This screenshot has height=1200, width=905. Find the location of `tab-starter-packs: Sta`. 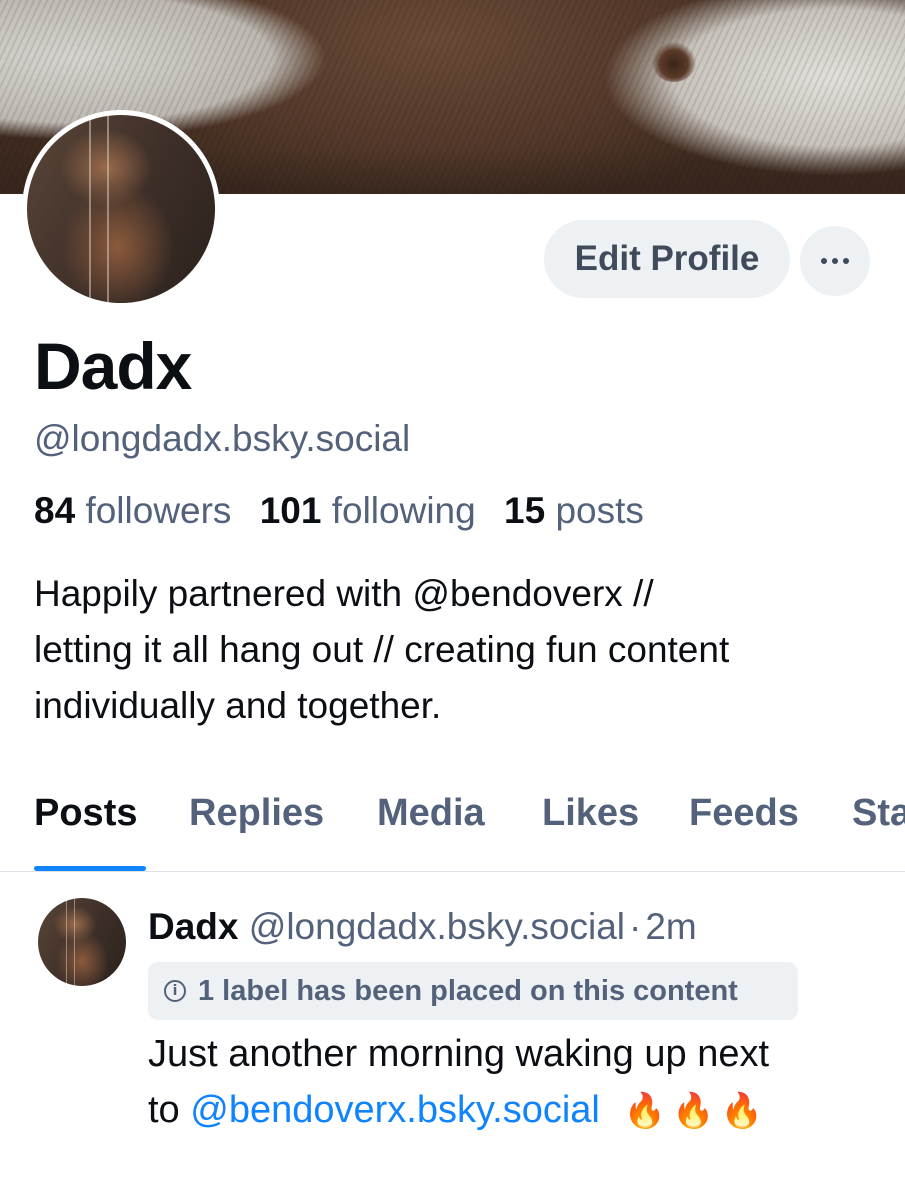

tab-starter-packs: Sta is located at coordinates (878, 813).